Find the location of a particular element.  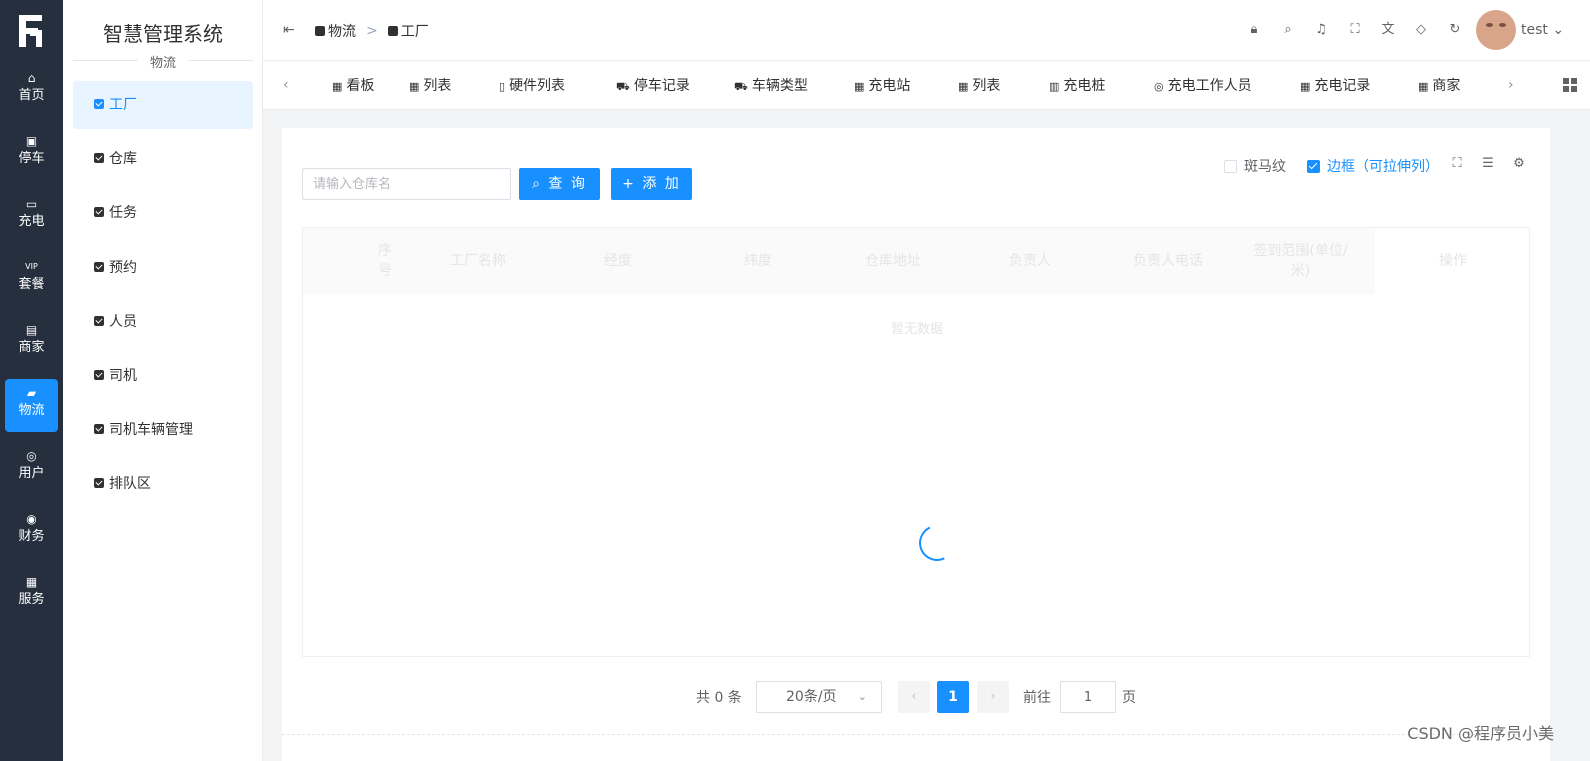

bell-icon: ♫ is located at coordinates (1321, 30).